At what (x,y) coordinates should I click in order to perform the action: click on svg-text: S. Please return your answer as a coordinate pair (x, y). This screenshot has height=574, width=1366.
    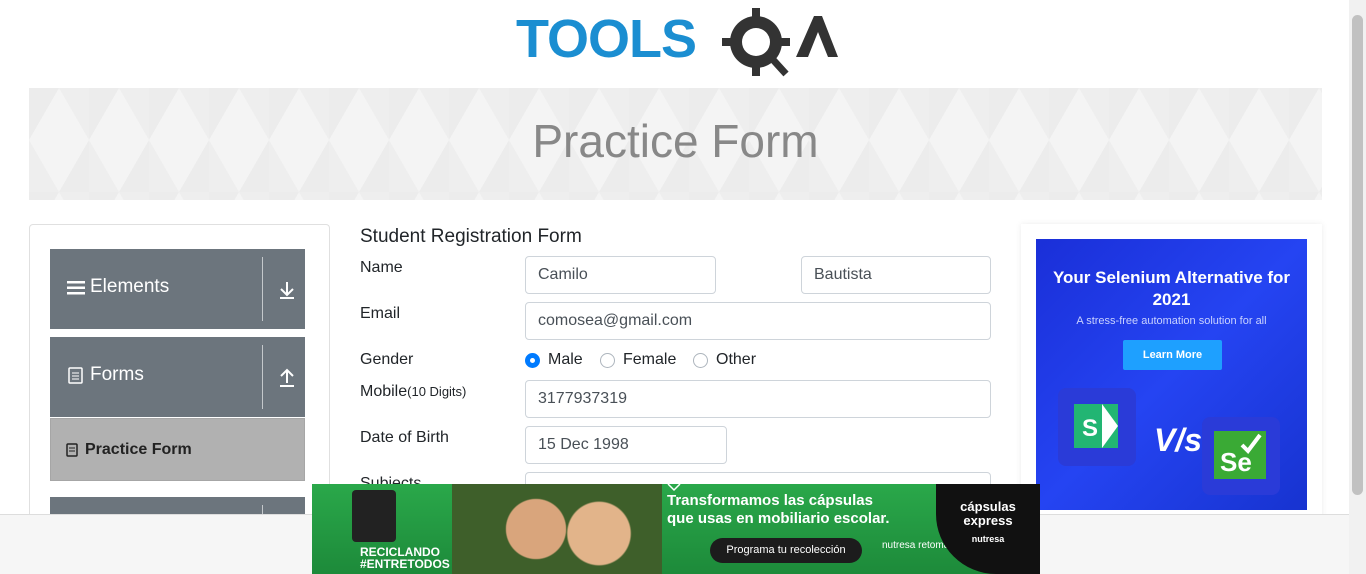
    Looking at the image, I should click on (1090, 428).